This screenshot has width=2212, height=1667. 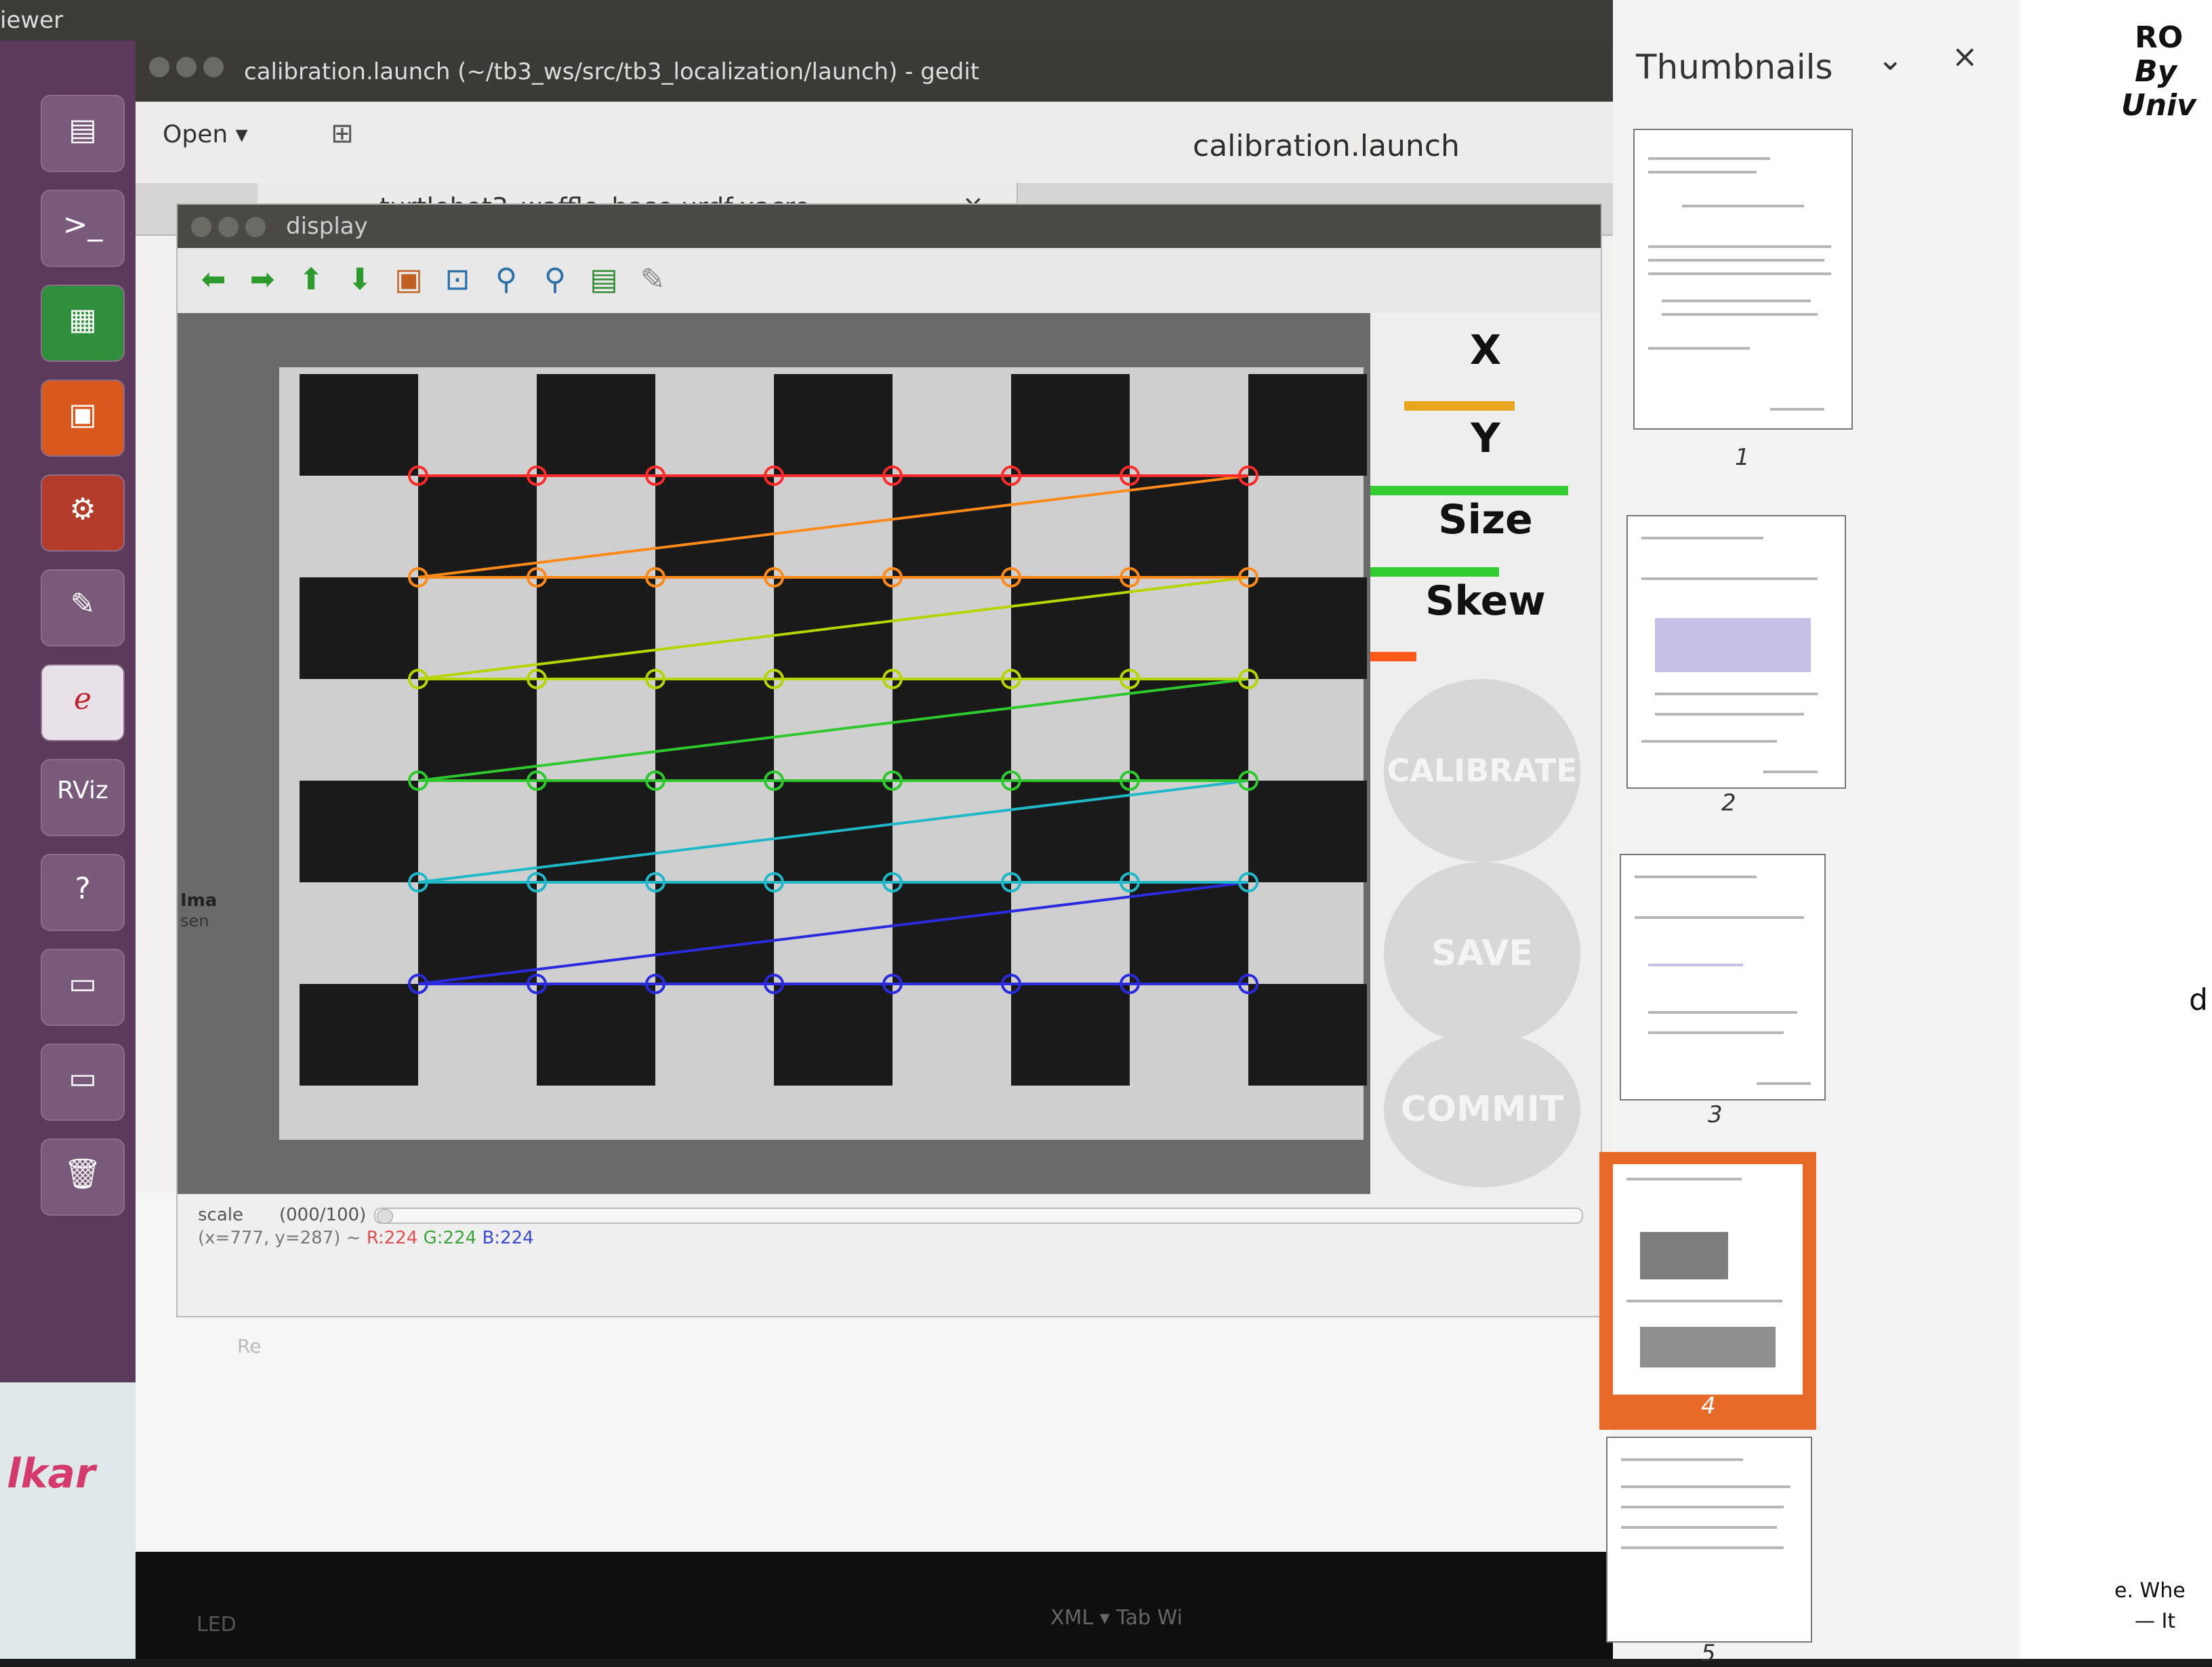 I want to click on unity-launcher: ▤ >_ ▦ ▣ ⚙ ✎ ℯ RViz ? ▭ ▭ 🗑, so click(x=68, y=796).